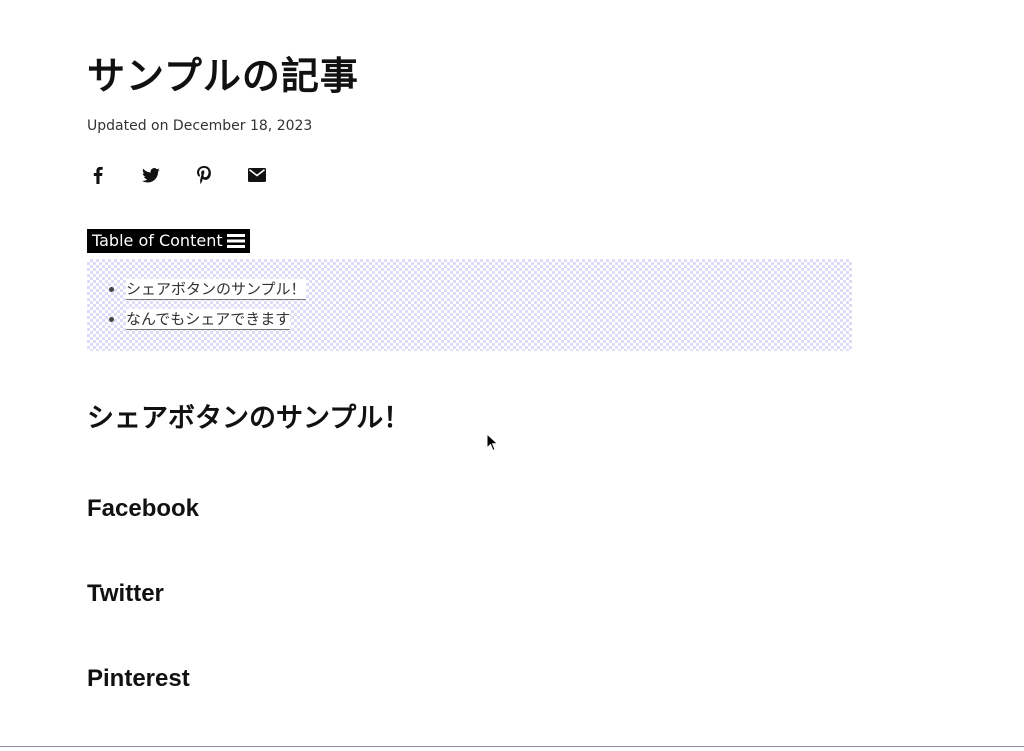 This screenshot has width=1024, height=751. I want to click on pinterest-share-button, so click(204, 175).